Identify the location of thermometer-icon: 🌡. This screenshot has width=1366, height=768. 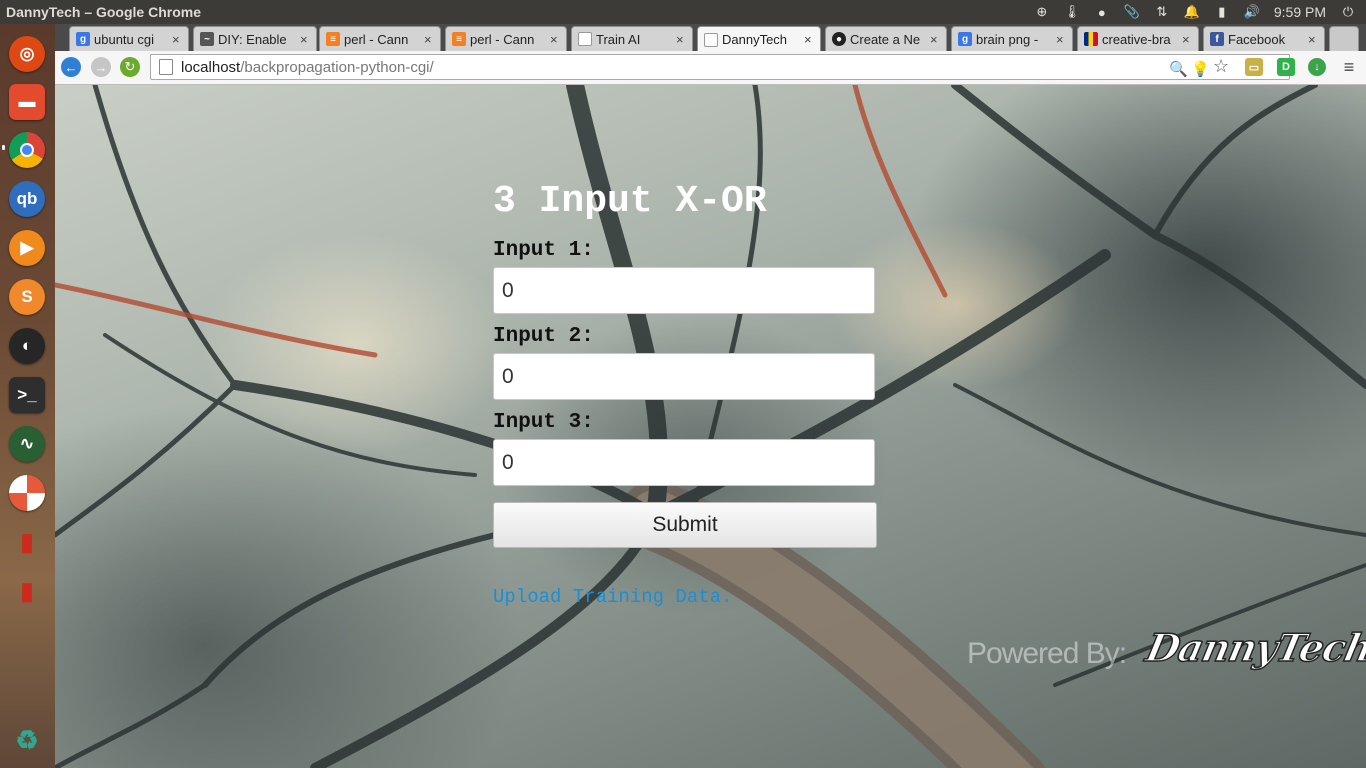
(1072, 12).